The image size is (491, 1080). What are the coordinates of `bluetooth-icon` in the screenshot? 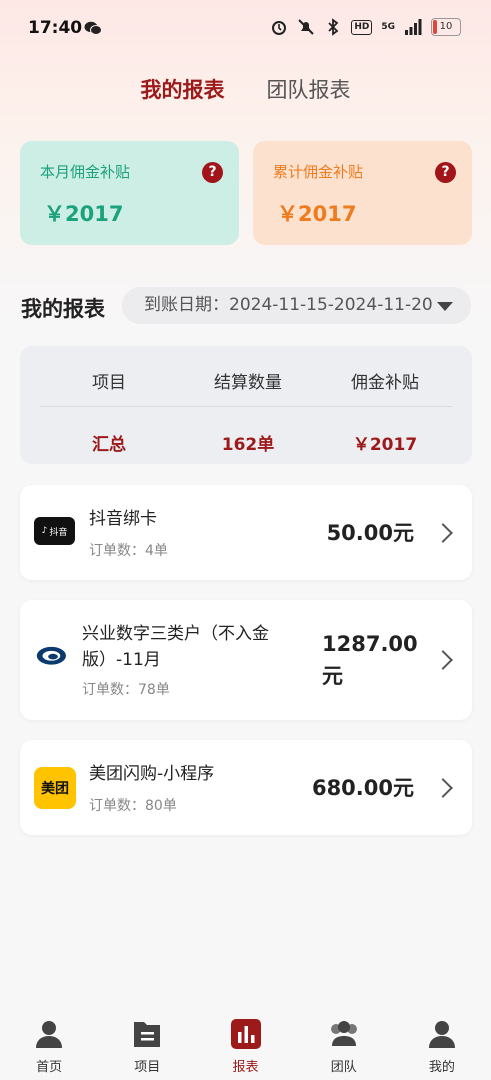 It's located at (333, 27).